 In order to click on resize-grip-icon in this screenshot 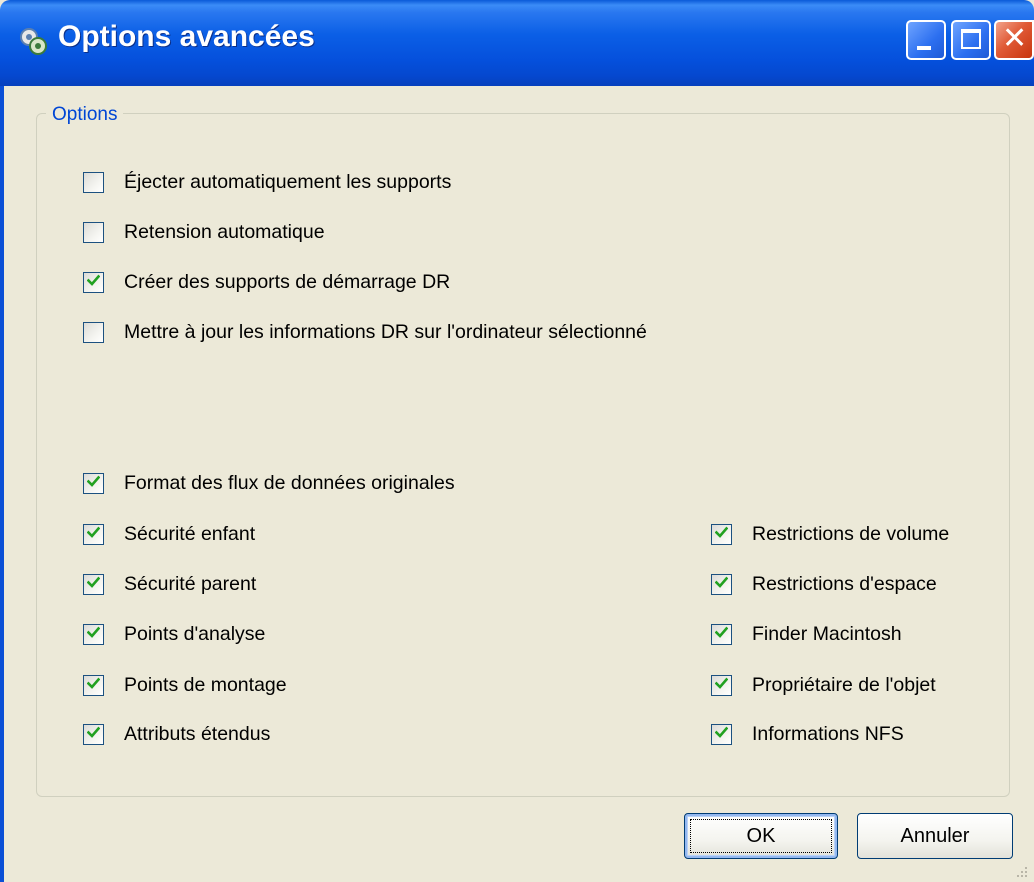, I will do `click(1021, 871)`.